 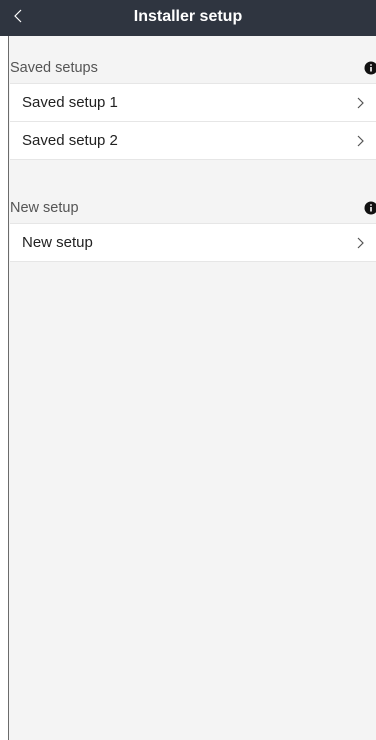 What do you see at coordinates (193, 68) in the screenshot?
I see `section-header-saved-setups: Saved setups` at bounding box center [193, 68].